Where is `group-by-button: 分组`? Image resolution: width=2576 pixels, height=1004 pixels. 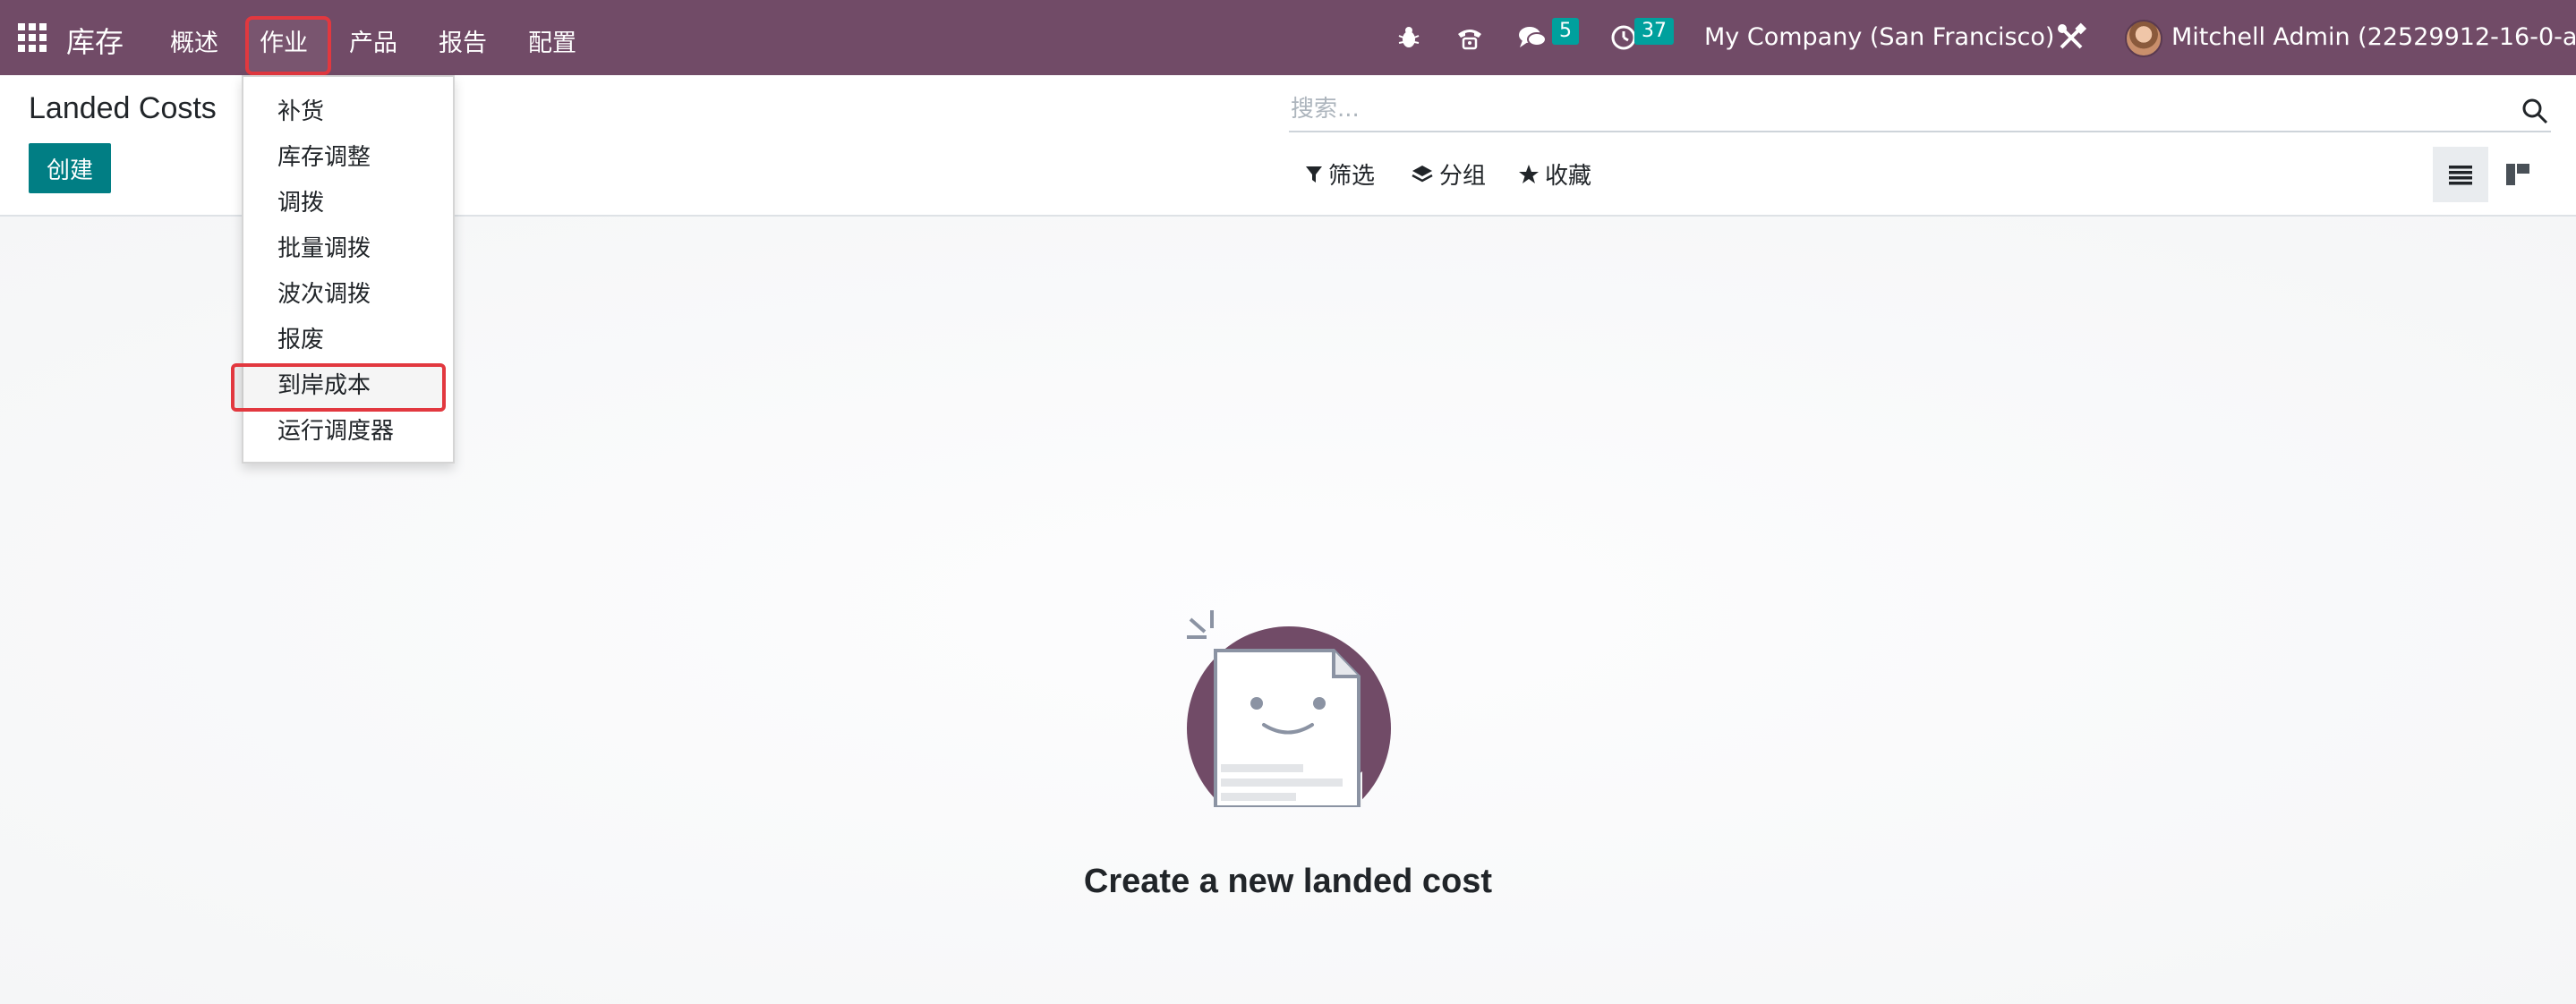
group-by-button: 分组 is located at coordinates (1448, 174).